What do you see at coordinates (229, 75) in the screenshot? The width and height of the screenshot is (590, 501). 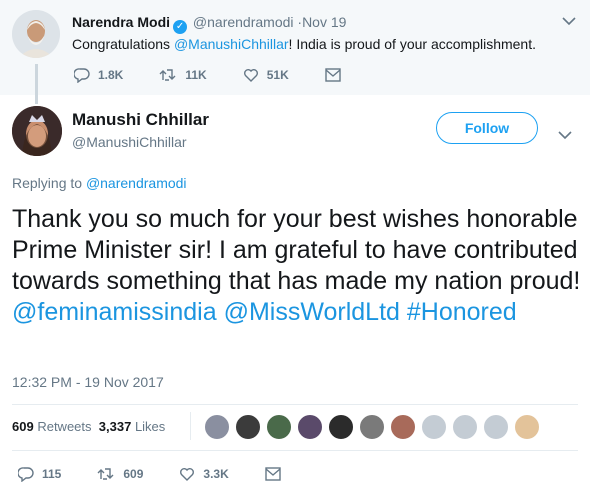 I see `parent-actions: 1.8K 11K 51K` at bounding box center [229, 75].